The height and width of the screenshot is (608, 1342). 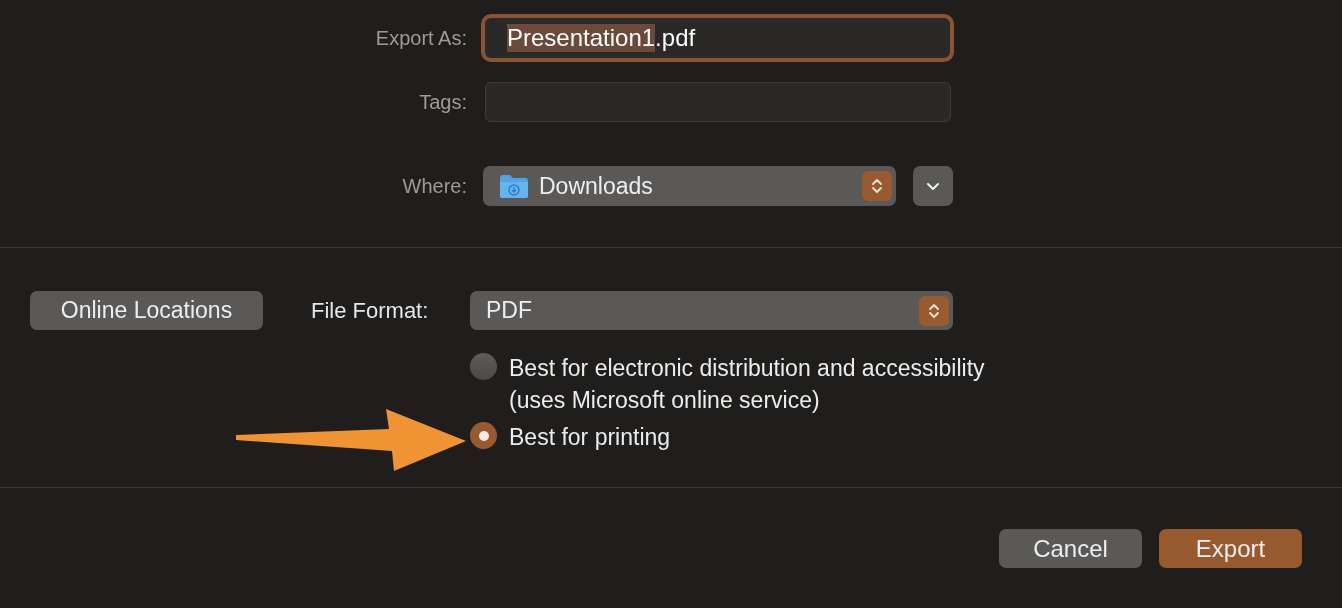 What do you see at coordinates (590, 437) in the screenshot?
I see `option-label: Best for printing` at bounding box center [590, 437].